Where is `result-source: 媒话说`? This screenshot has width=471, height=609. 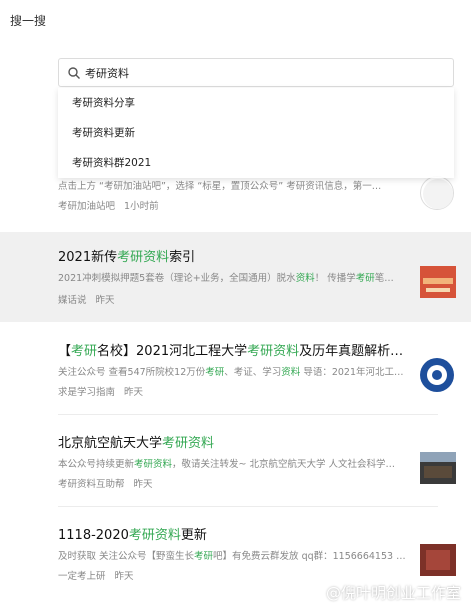 result-source: 媒话说 is located at coordinates (72, 300).